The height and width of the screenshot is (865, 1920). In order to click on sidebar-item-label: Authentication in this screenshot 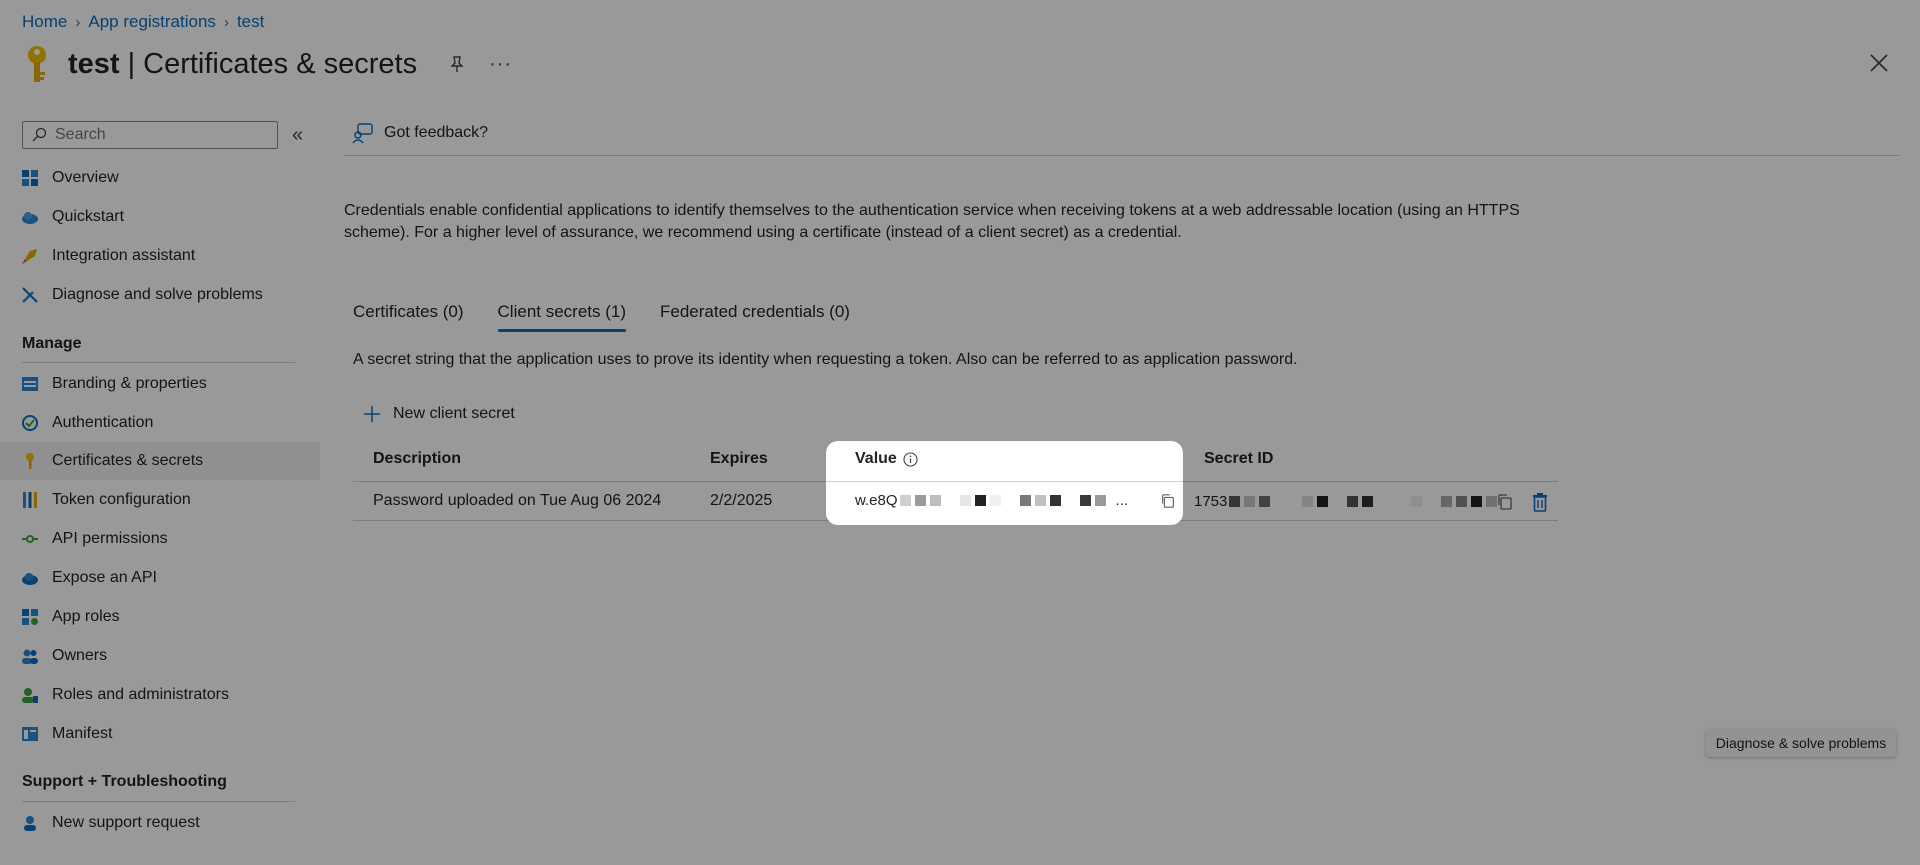, I will do `click(103, 422)`.